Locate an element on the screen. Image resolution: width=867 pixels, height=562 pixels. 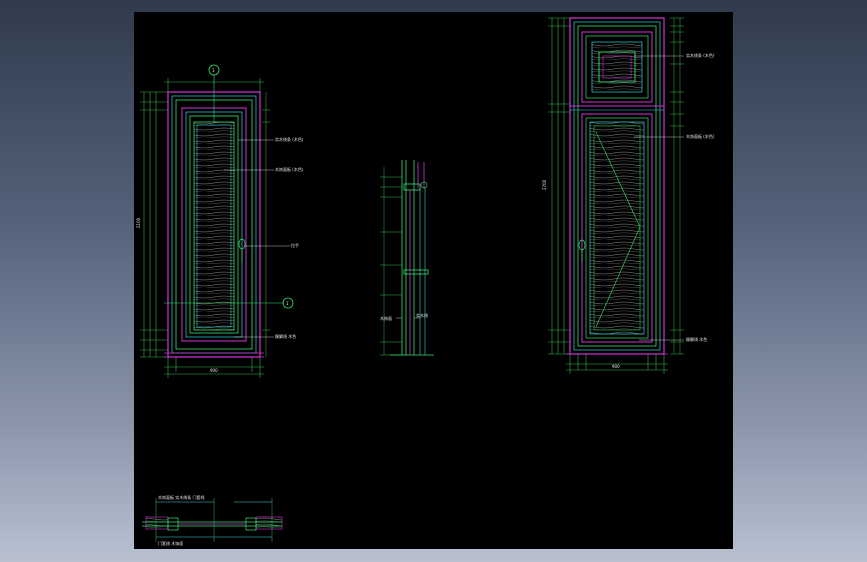
plan-label-bottom: 门套线 木饰面 is located at coordinates (170, 543).